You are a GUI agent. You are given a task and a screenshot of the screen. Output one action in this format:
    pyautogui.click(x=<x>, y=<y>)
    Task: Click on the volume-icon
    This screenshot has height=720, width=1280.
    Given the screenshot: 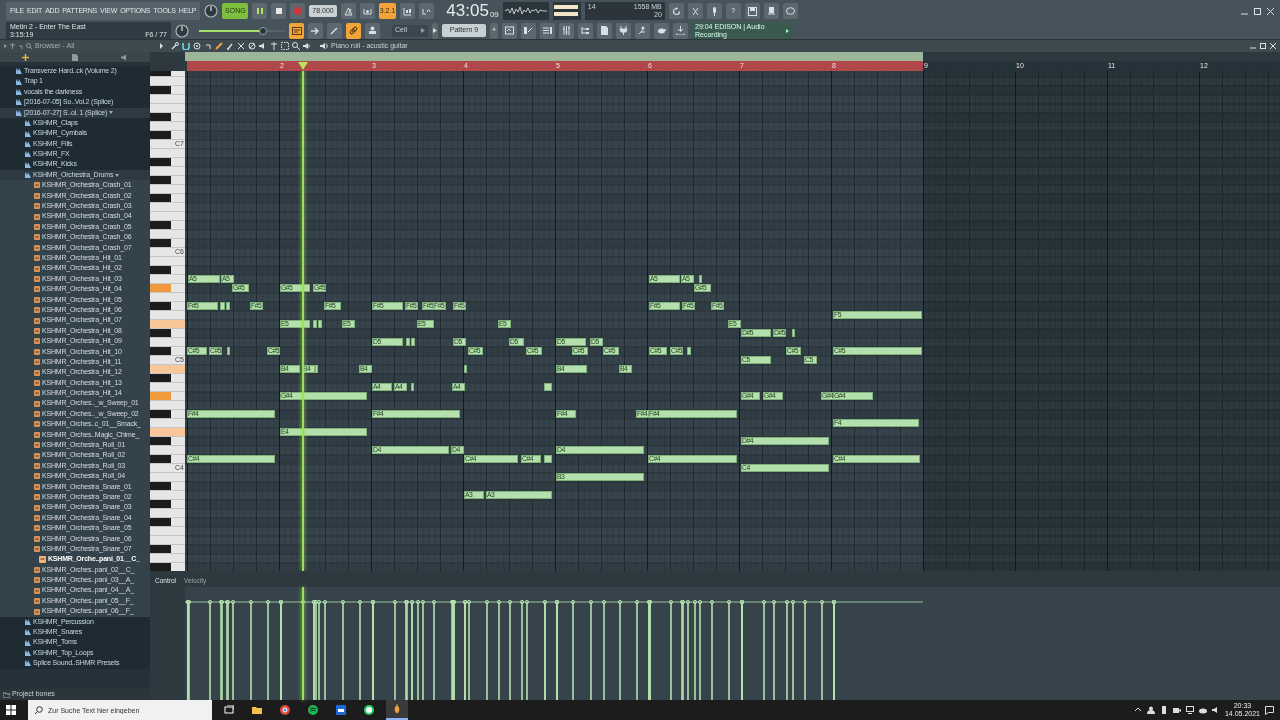 What is the action you would take?
    pyautogui.click(x=1215, y=710)
    